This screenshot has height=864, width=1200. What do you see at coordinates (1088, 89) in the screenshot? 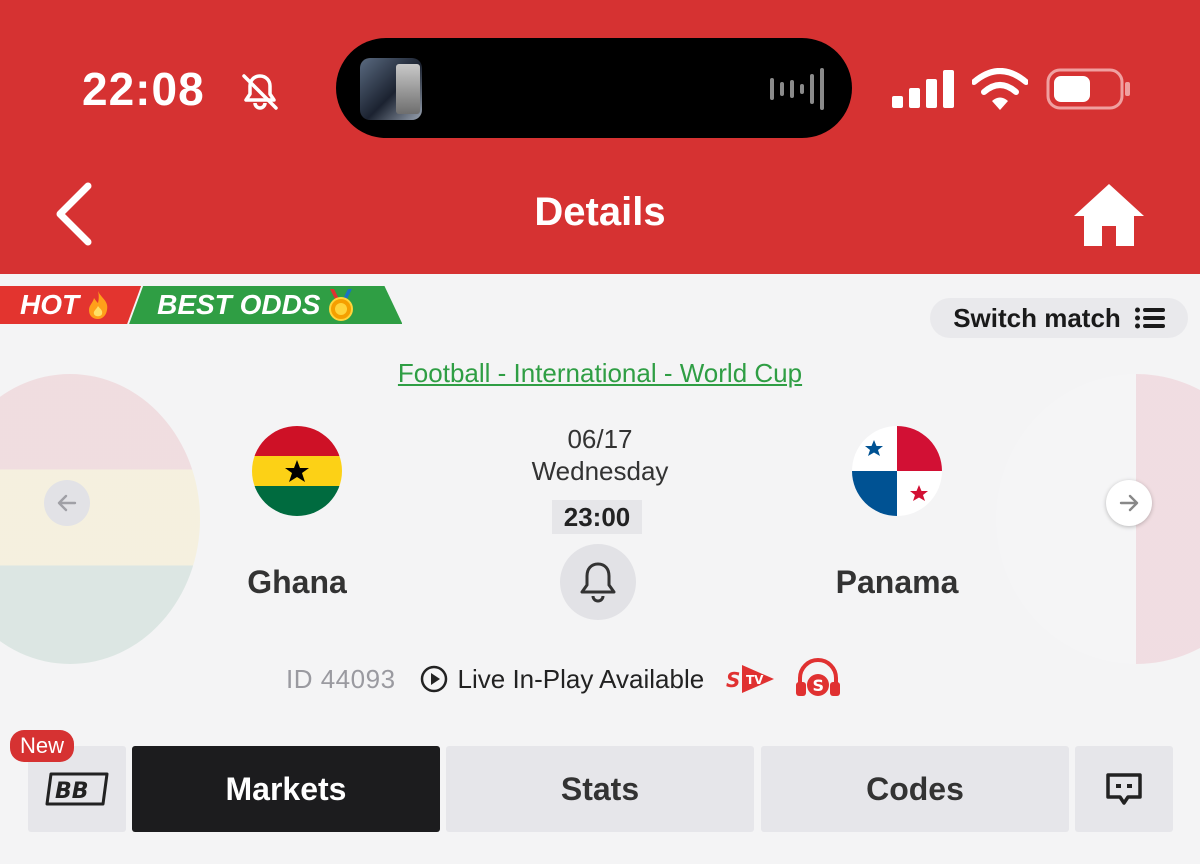
I see `battery-icon` at bounding box center [1088, 89].